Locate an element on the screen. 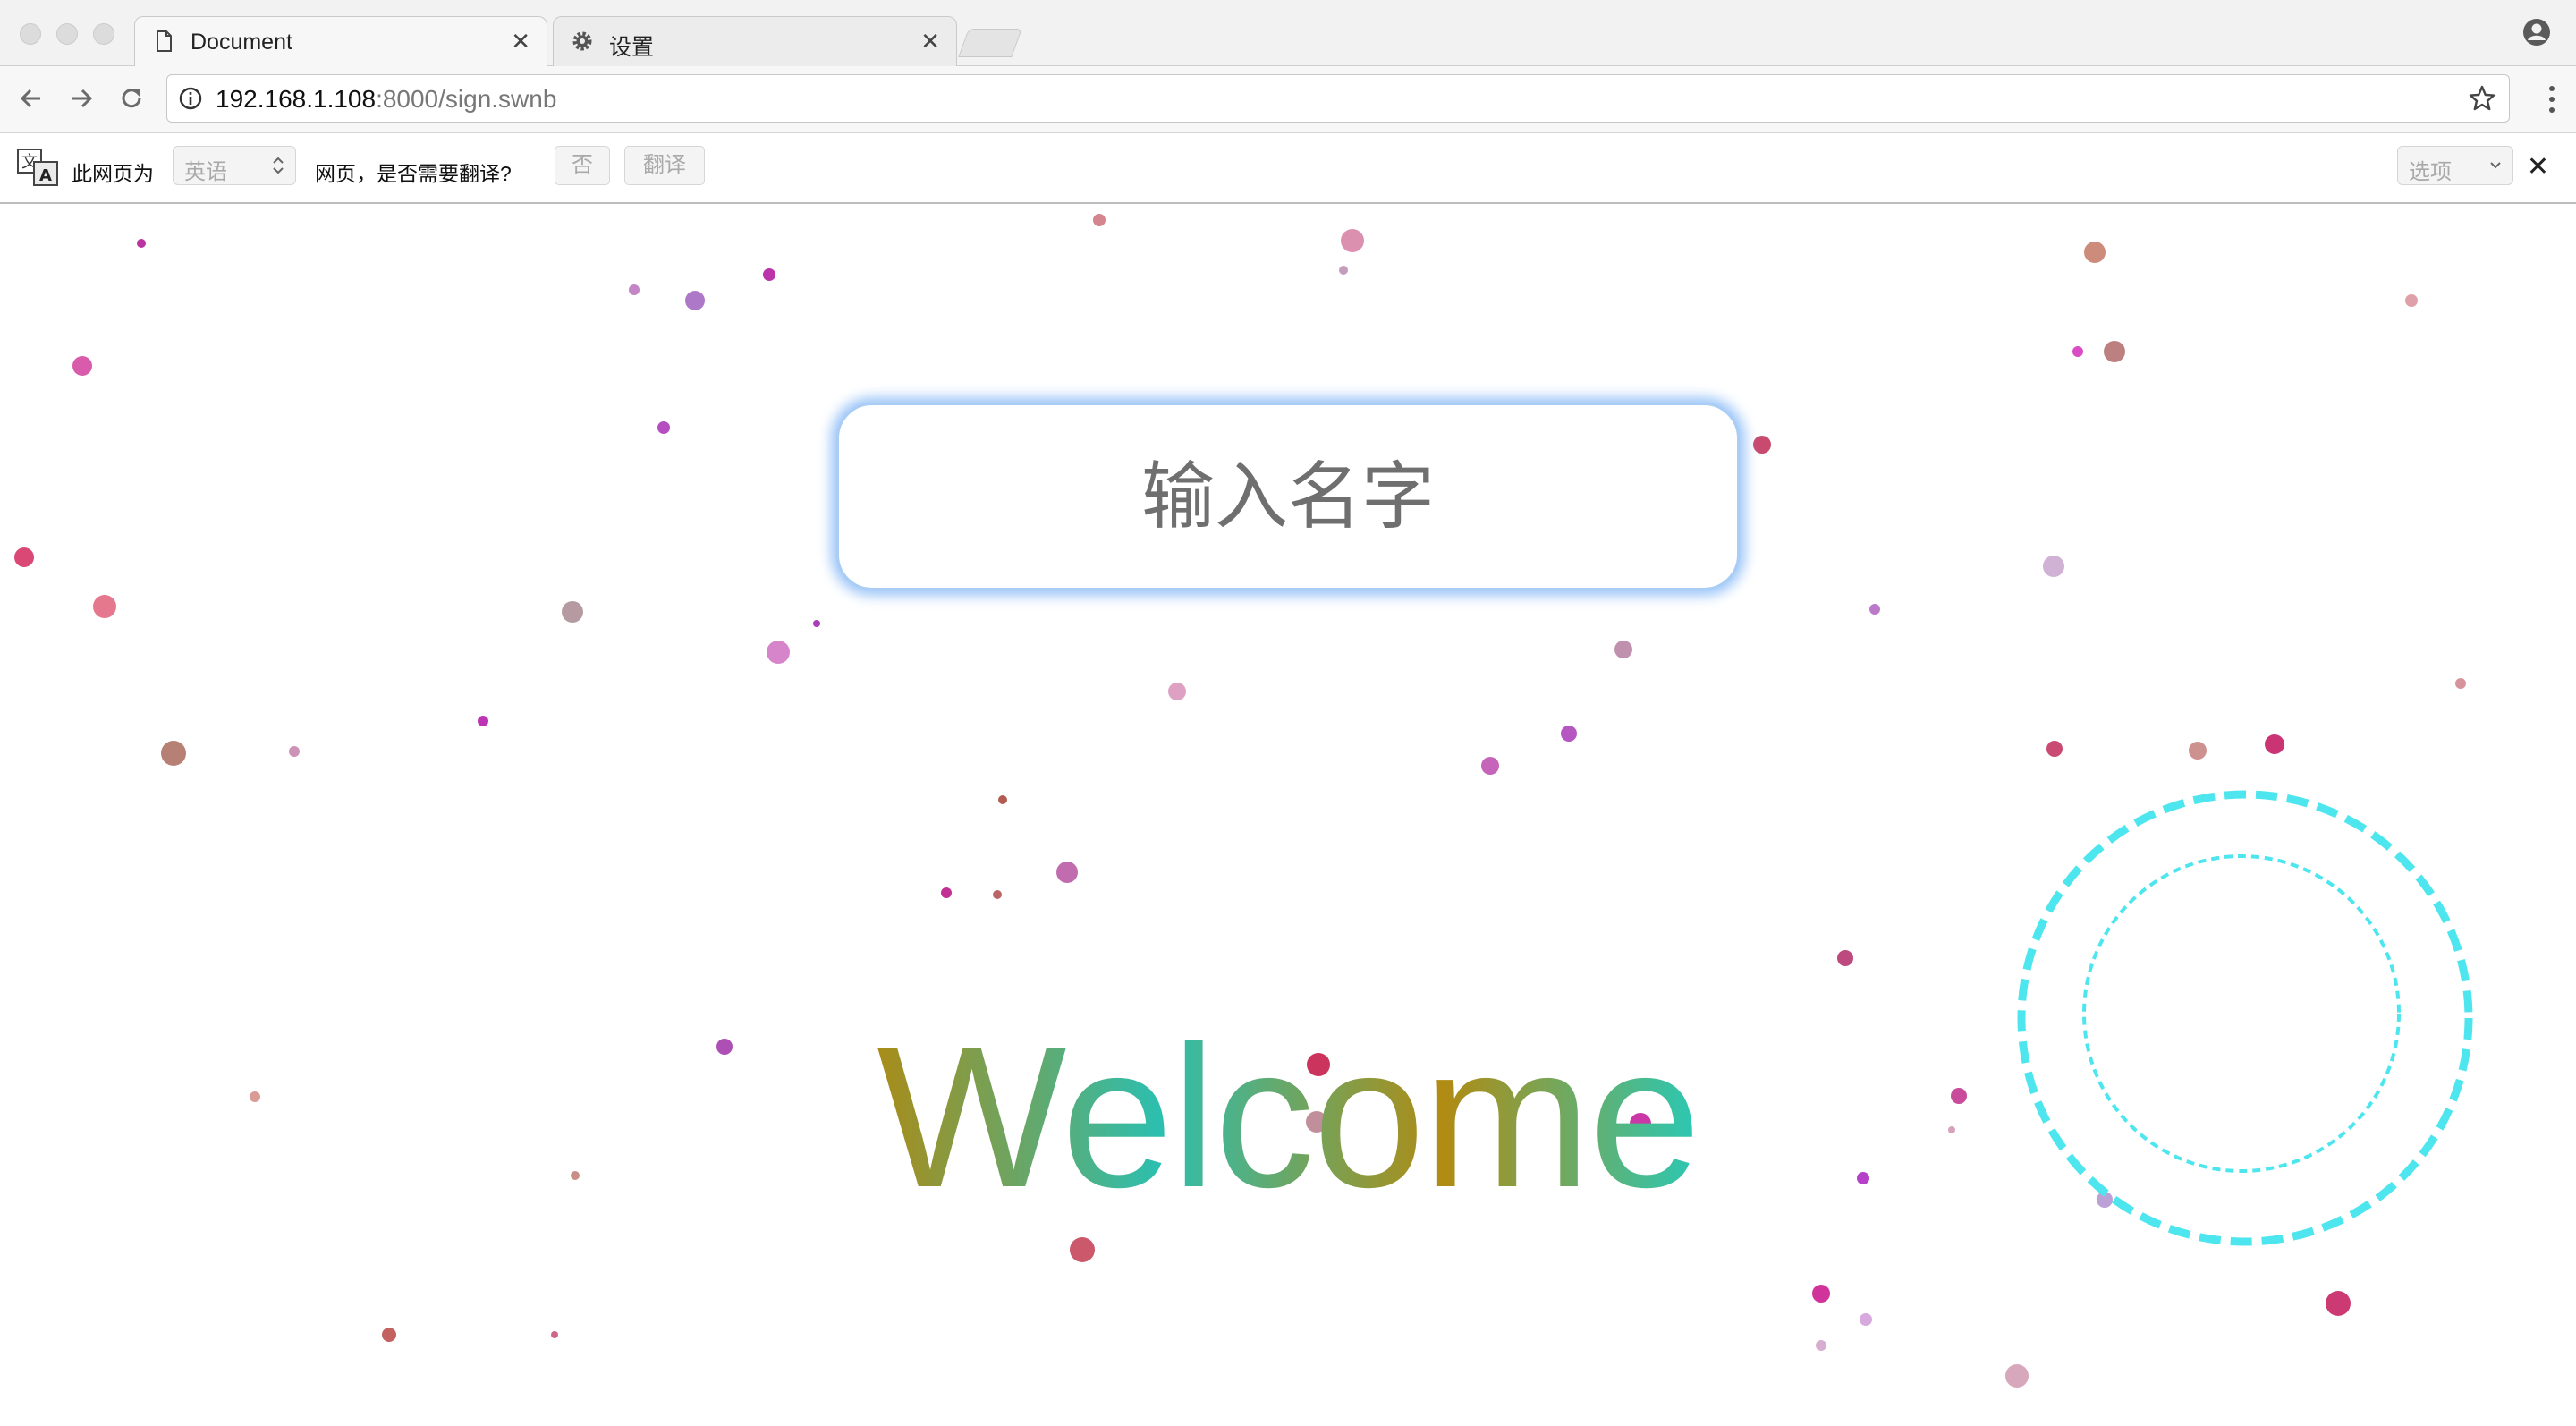 Image resolution: width=2576 pixels, height=1426 pixels. updown-chevron-icon is located at coordinates (278, 165).